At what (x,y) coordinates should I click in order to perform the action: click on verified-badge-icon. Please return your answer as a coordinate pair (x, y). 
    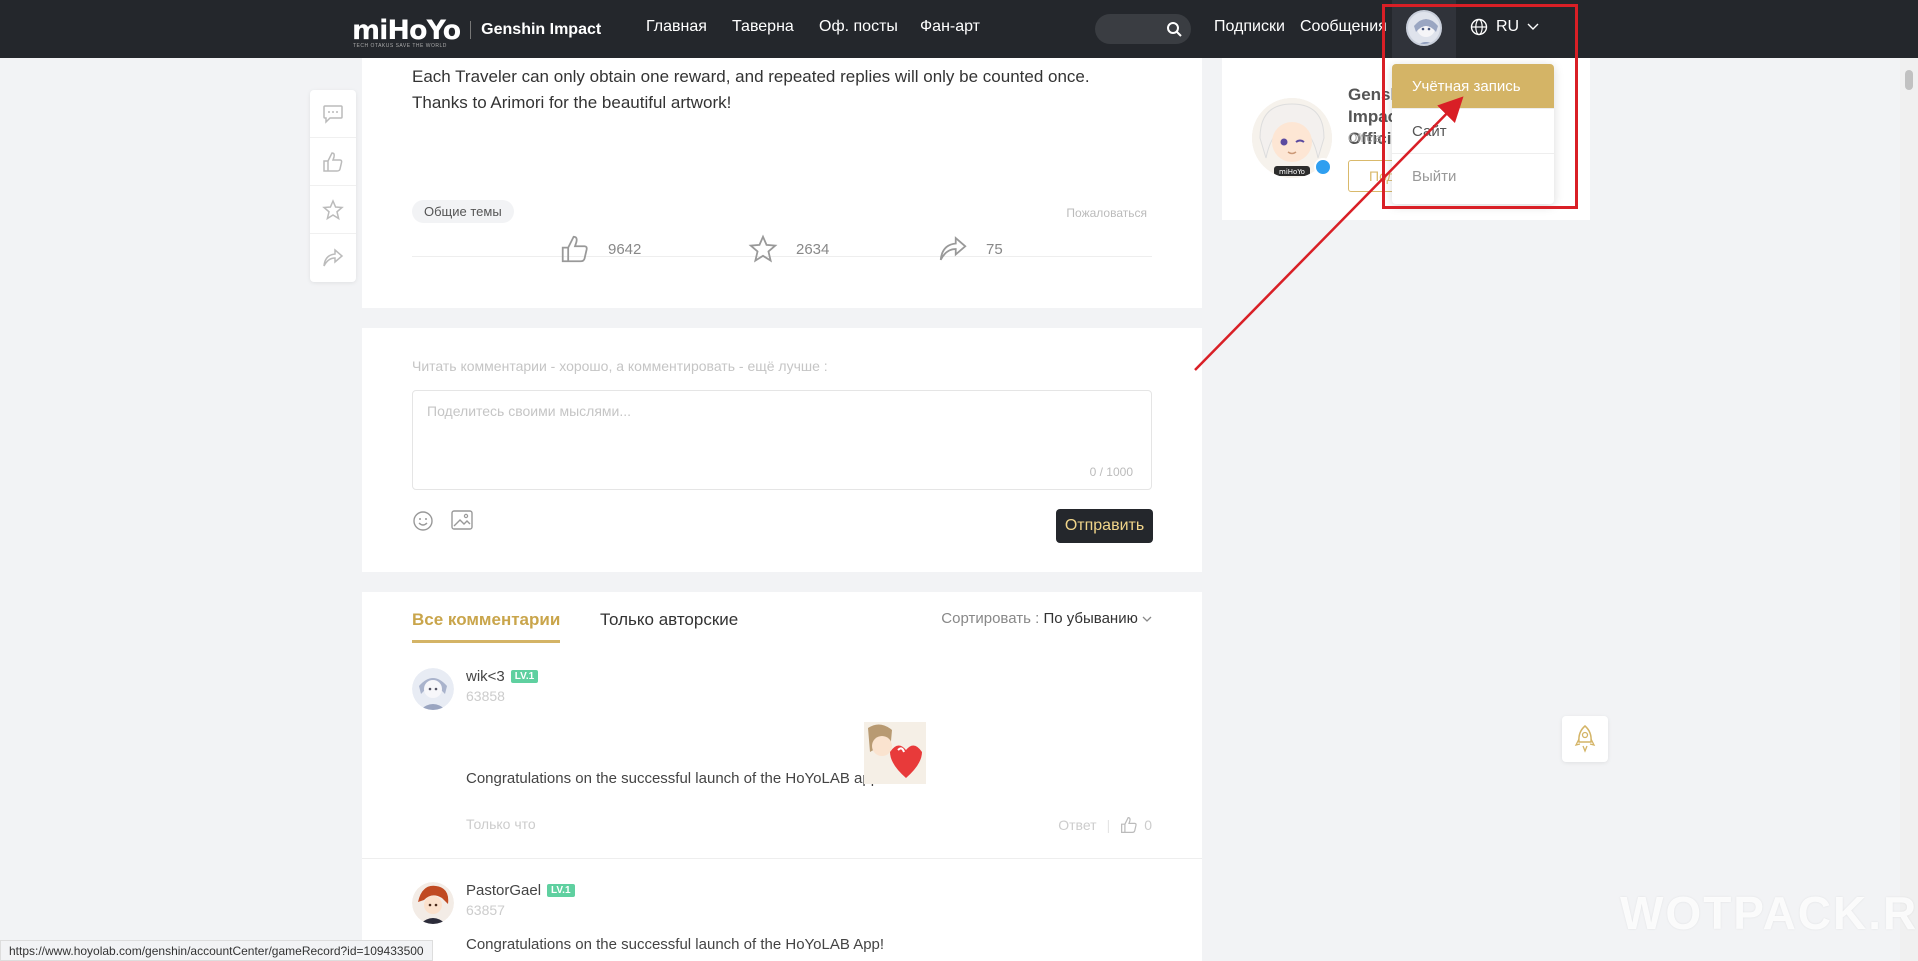
    Looking at the image, I should click on (1323, 167).